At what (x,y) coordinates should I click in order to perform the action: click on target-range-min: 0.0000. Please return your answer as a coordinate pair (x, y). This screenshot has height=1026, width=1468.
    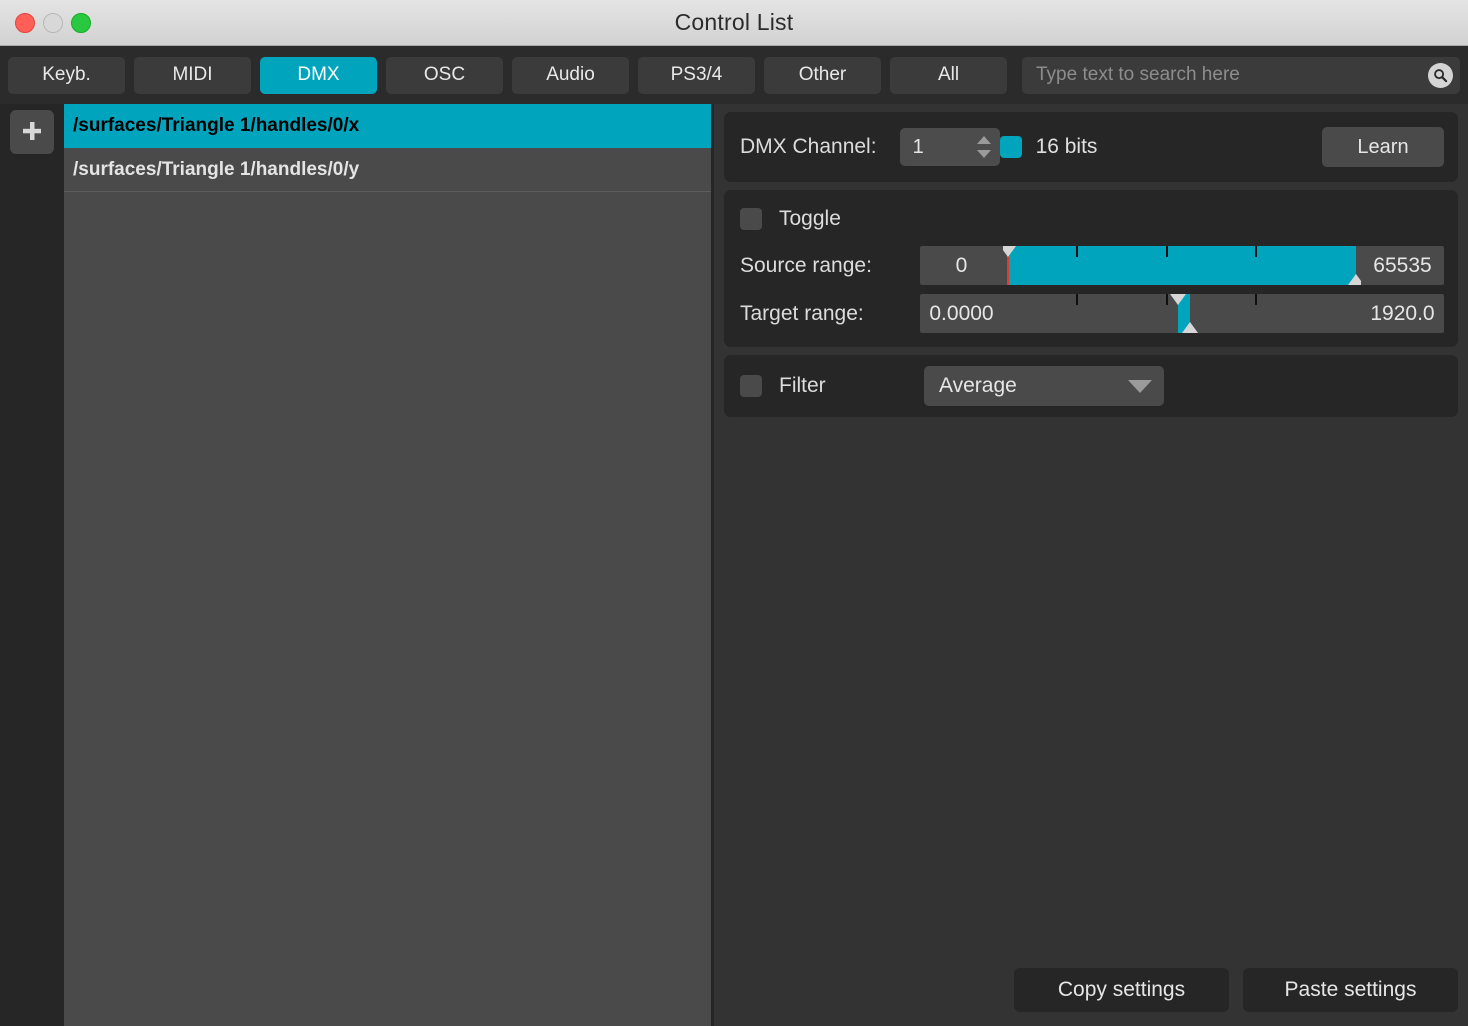
    Looking at the image, I should click on (961, 313).